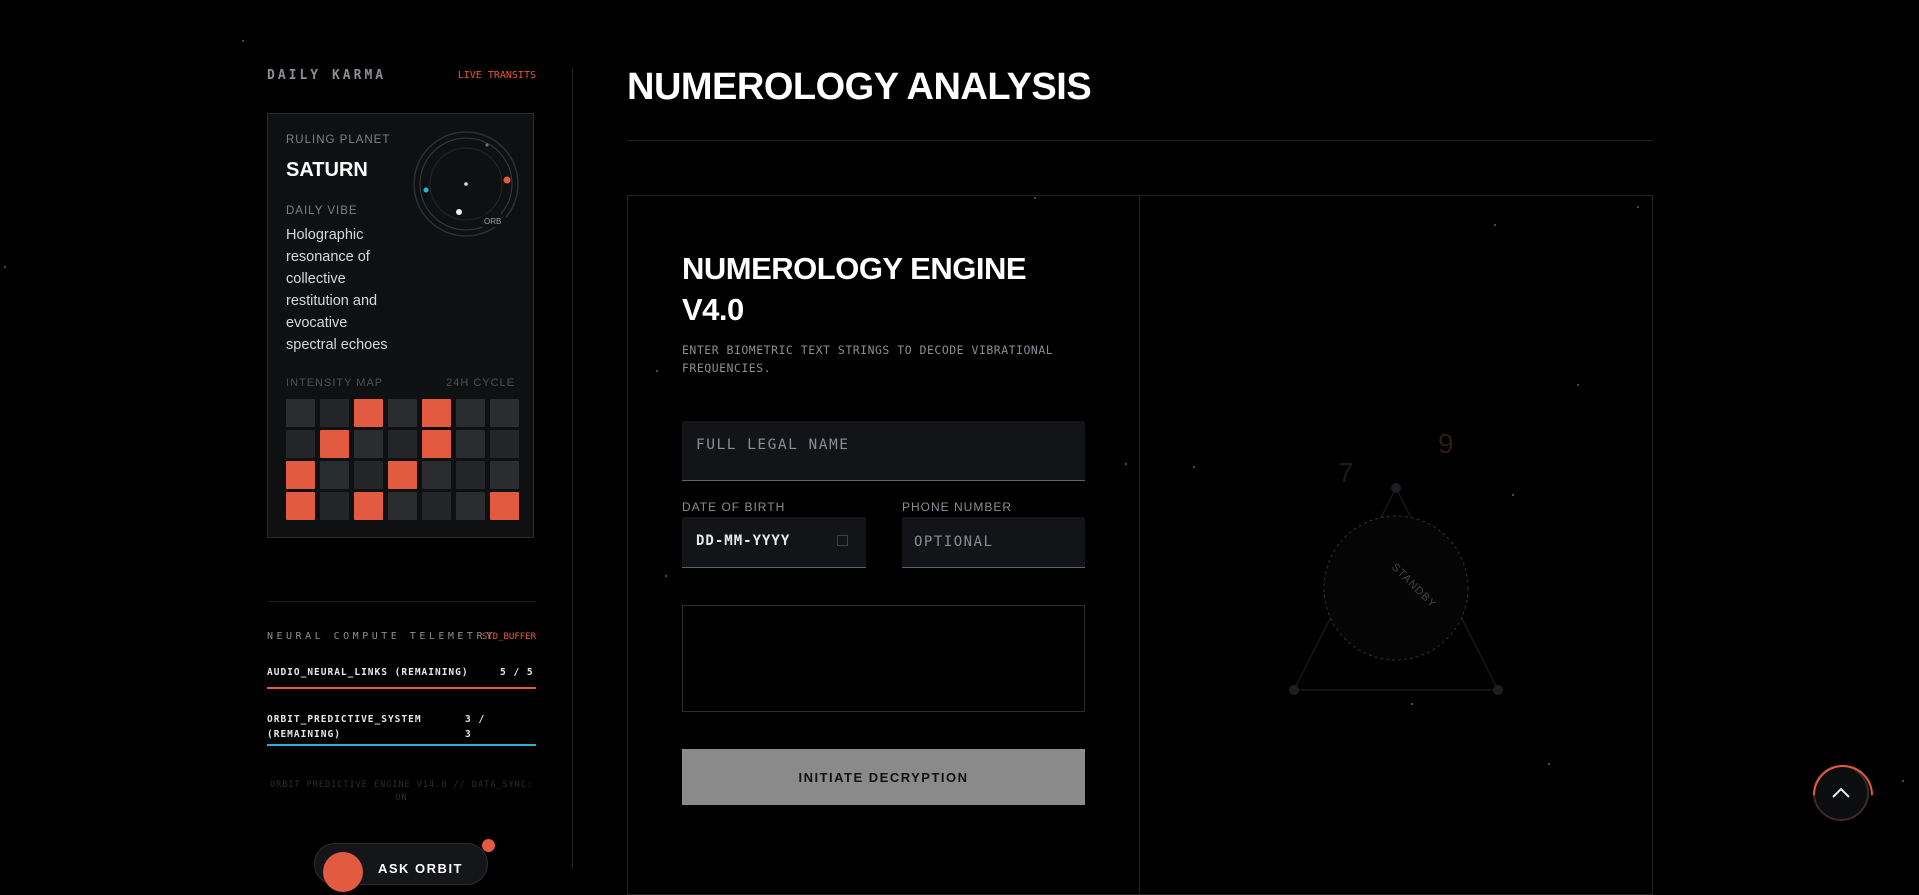 Image resolution: width=1919 pixels, height=895 pixels. I want to click on viz-number-9: 9, so click(1446, 443).